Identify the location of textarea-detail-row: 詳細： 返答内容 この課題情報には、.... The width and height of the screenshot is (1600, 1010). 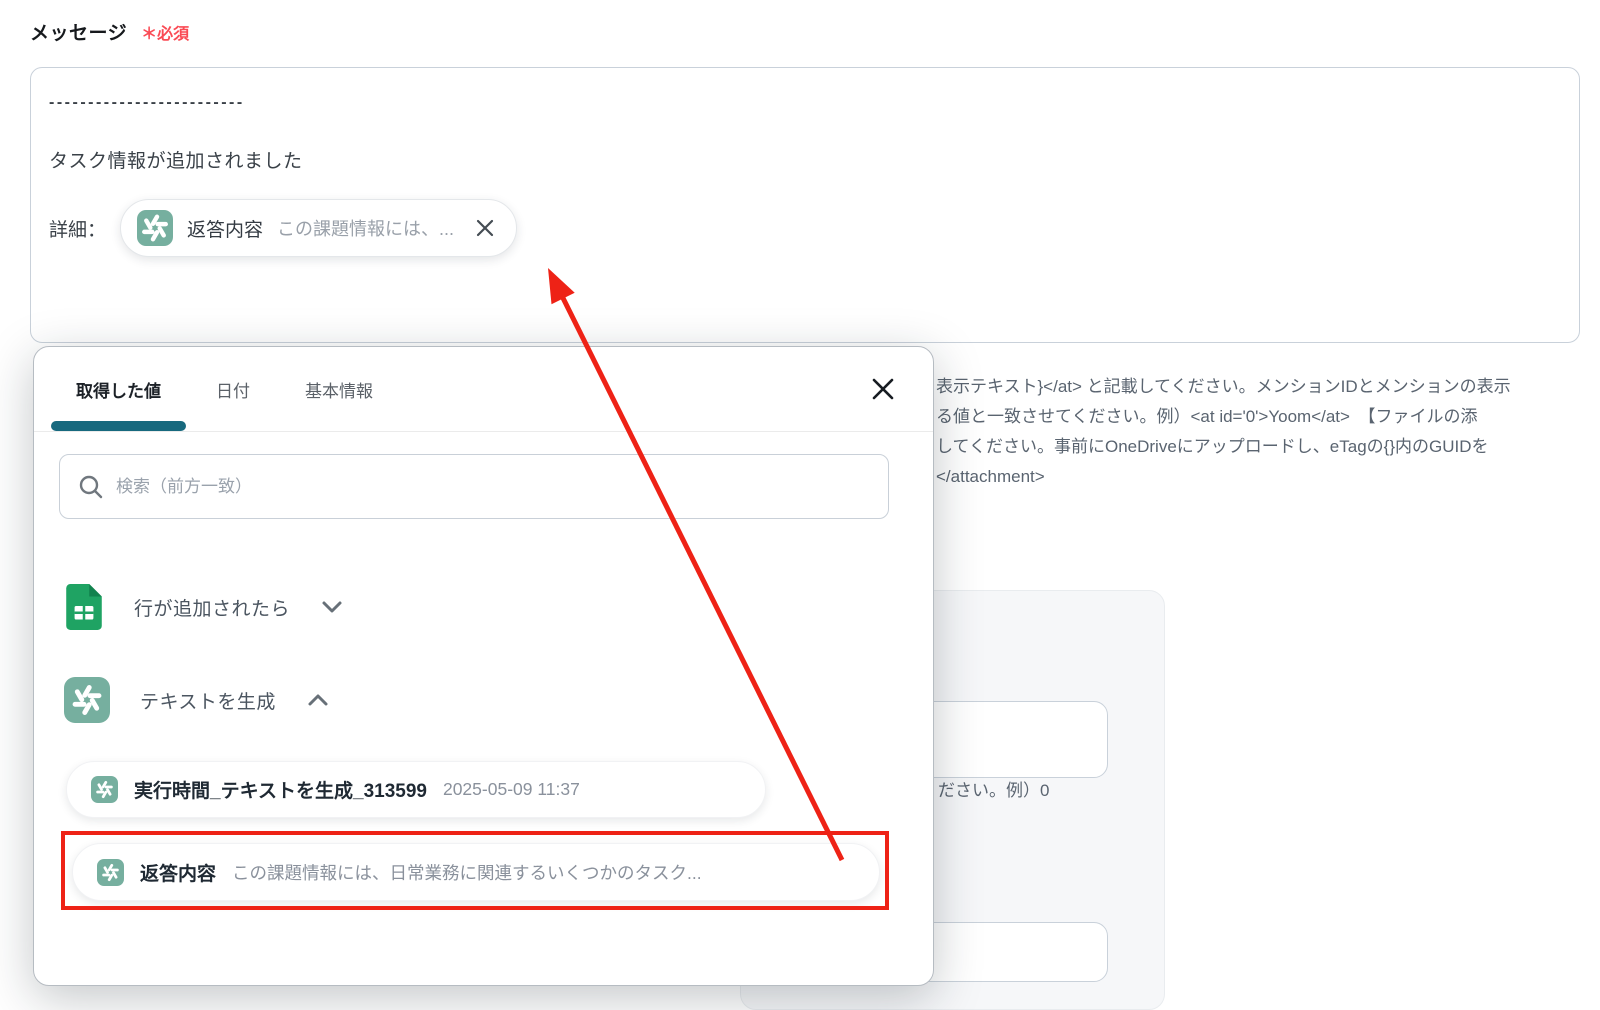
(805, 228).